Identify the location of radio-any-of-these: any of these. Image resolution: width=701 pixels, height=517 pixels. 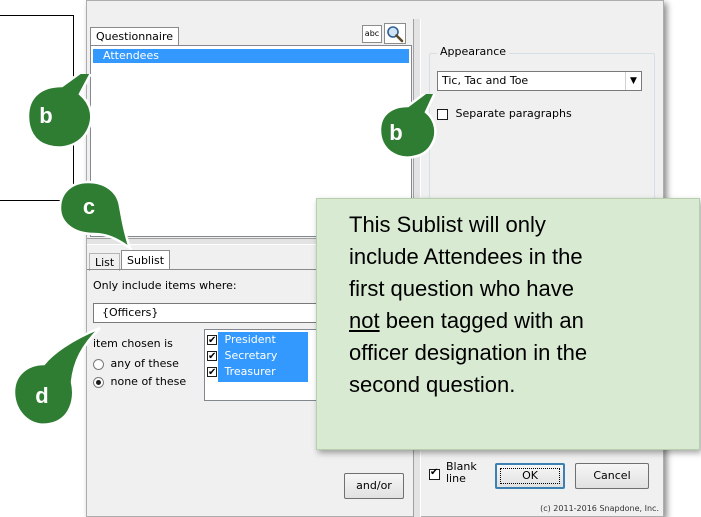
(136, 363).